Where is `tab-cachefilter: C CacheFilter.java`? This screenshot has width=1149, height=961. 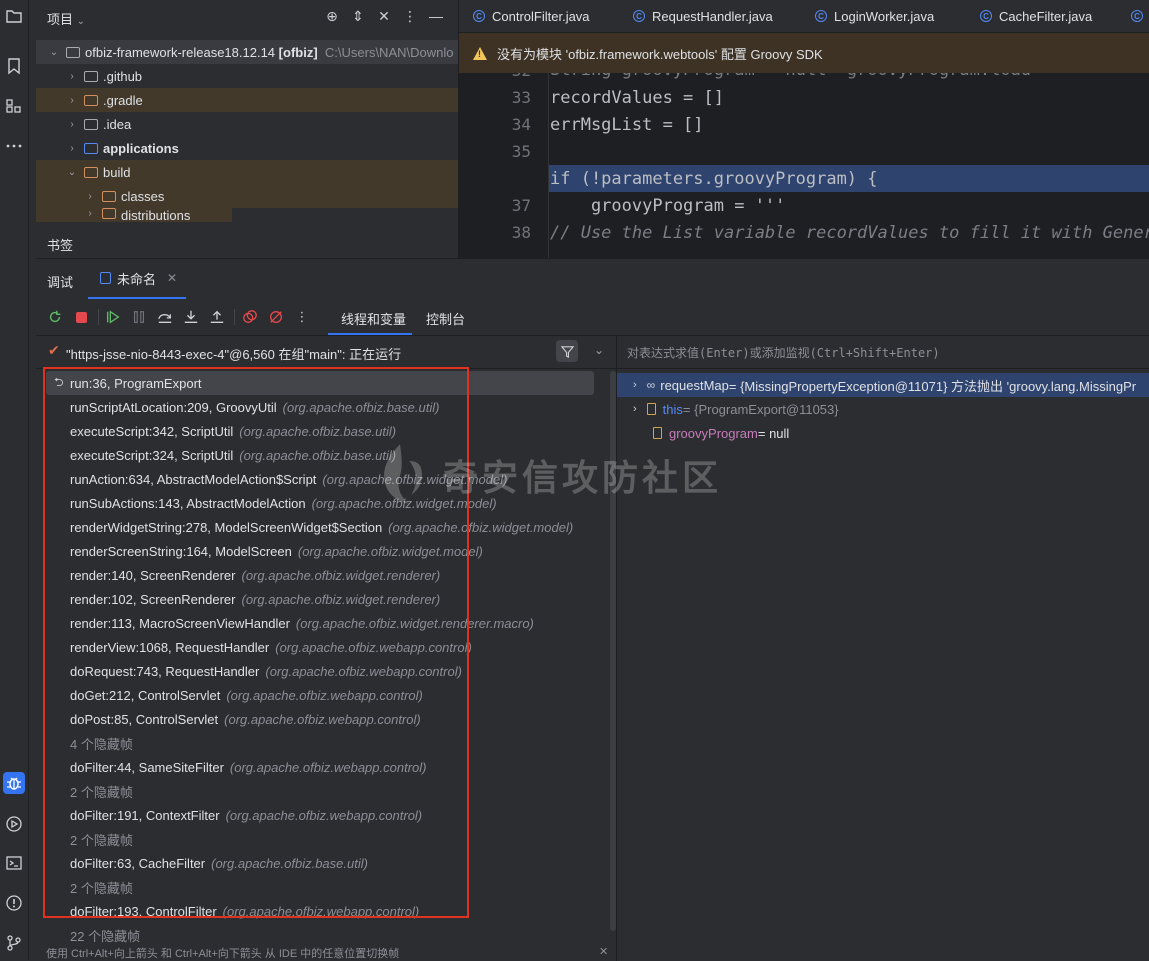
tab-cachefilter: C CacheFilter.java is located at coordinates (1036, 16).